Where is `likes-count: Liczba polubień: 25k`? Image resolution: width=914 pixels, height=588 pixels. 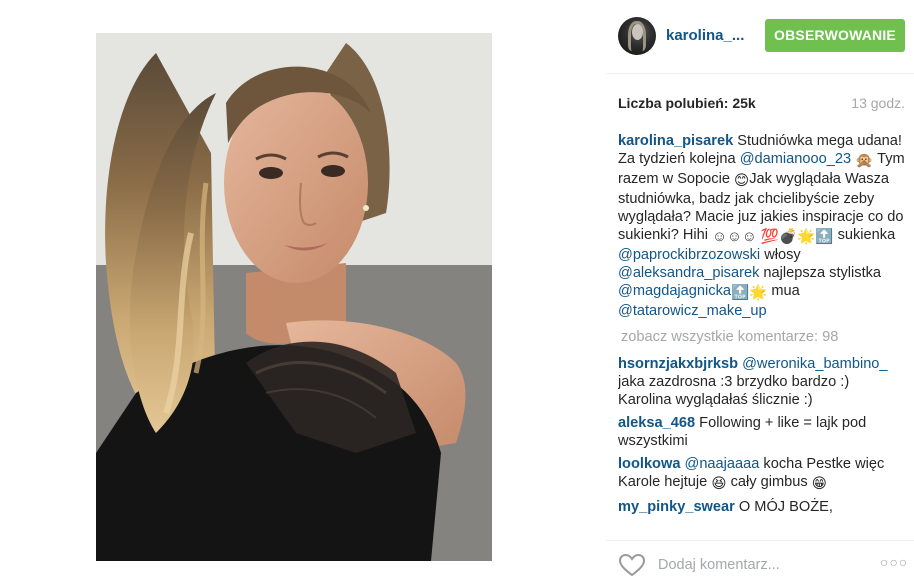 likes-count: Liczba polubień: 25k is located at coordinates (687, 103).